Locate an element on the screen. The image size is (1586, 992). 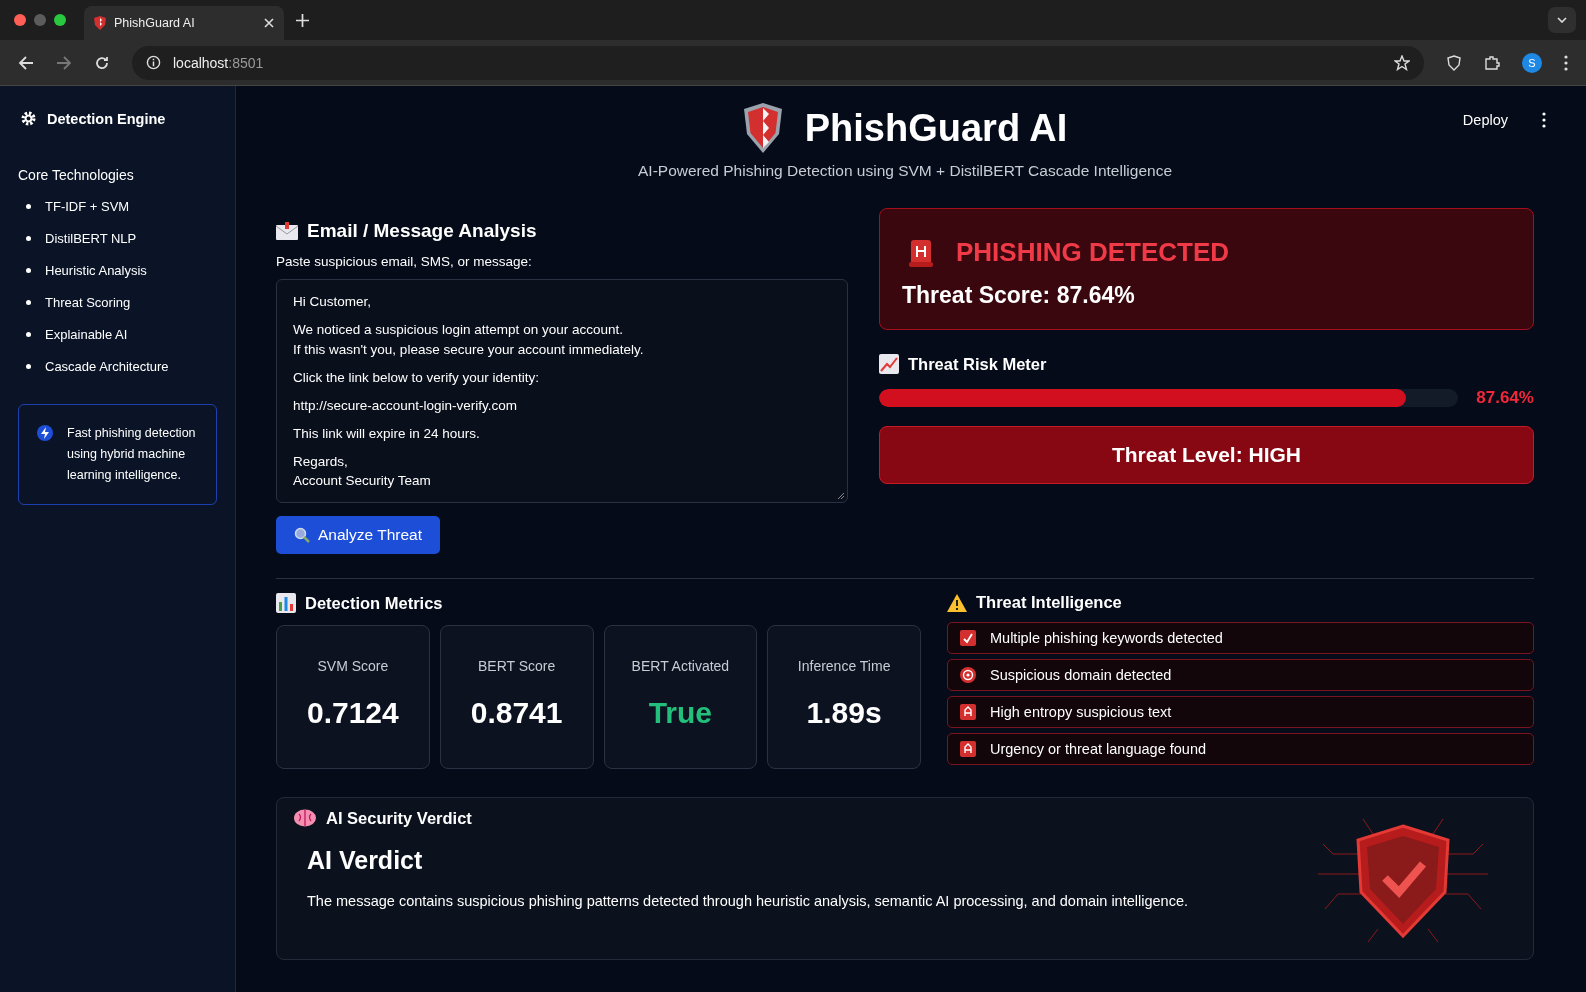
finding-text: High entropy suspicious text is located at coordinates (1081, 712).